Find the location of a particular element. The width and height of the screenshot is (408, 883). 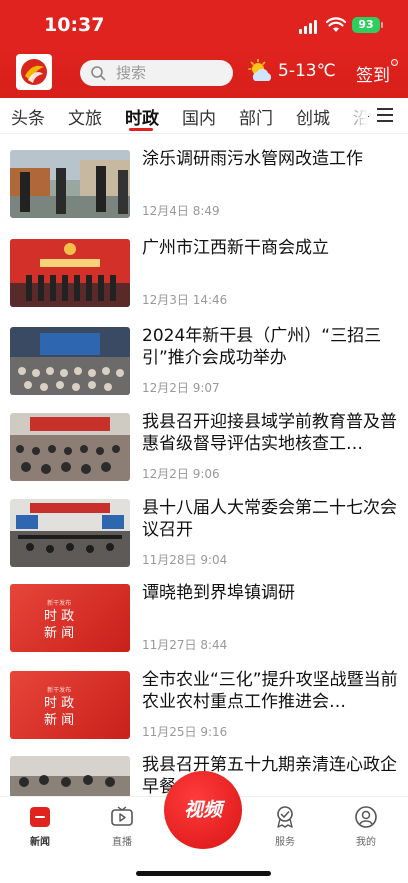

menu-icon is located at coordinates (390, 115).